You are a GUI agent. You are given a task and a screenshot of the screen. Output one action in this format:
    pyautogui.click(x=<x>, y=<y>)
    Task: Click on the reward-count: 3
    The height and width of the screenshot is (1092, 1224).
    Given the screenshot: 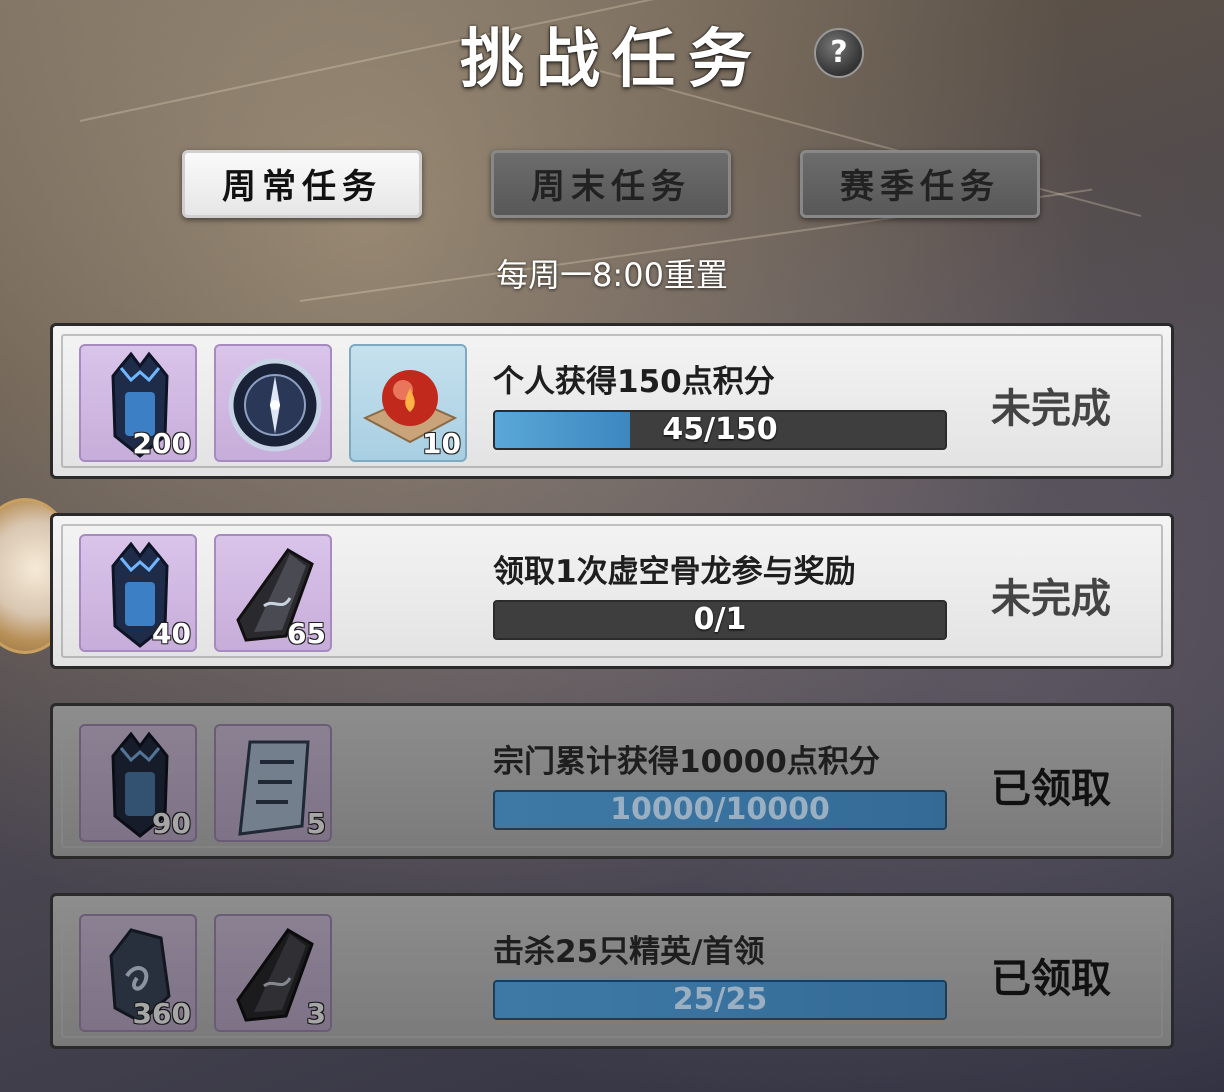 What is the action you would take?
    pyautogui.click(x=316, y=1013)
    